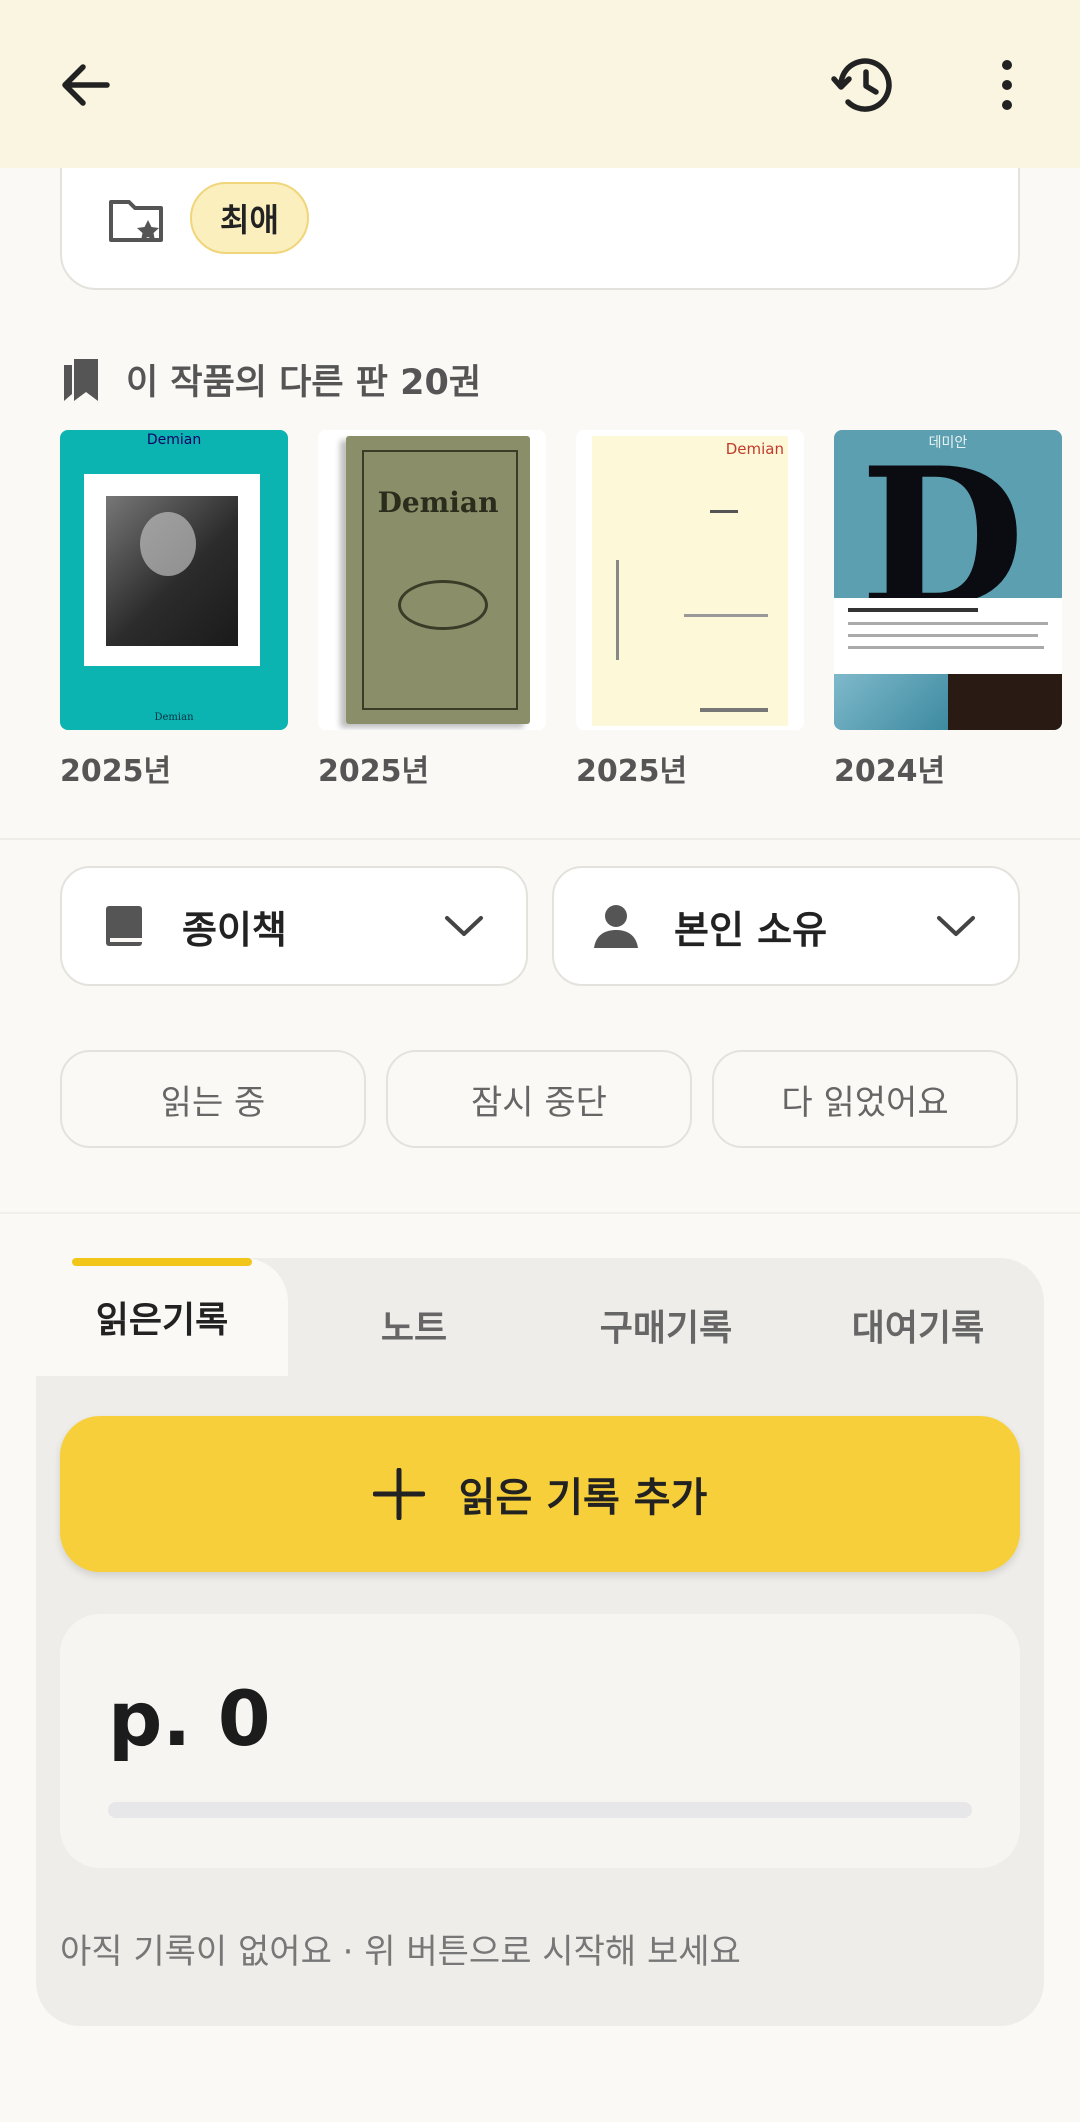  I want to click on history-icon, so click(861, 85).